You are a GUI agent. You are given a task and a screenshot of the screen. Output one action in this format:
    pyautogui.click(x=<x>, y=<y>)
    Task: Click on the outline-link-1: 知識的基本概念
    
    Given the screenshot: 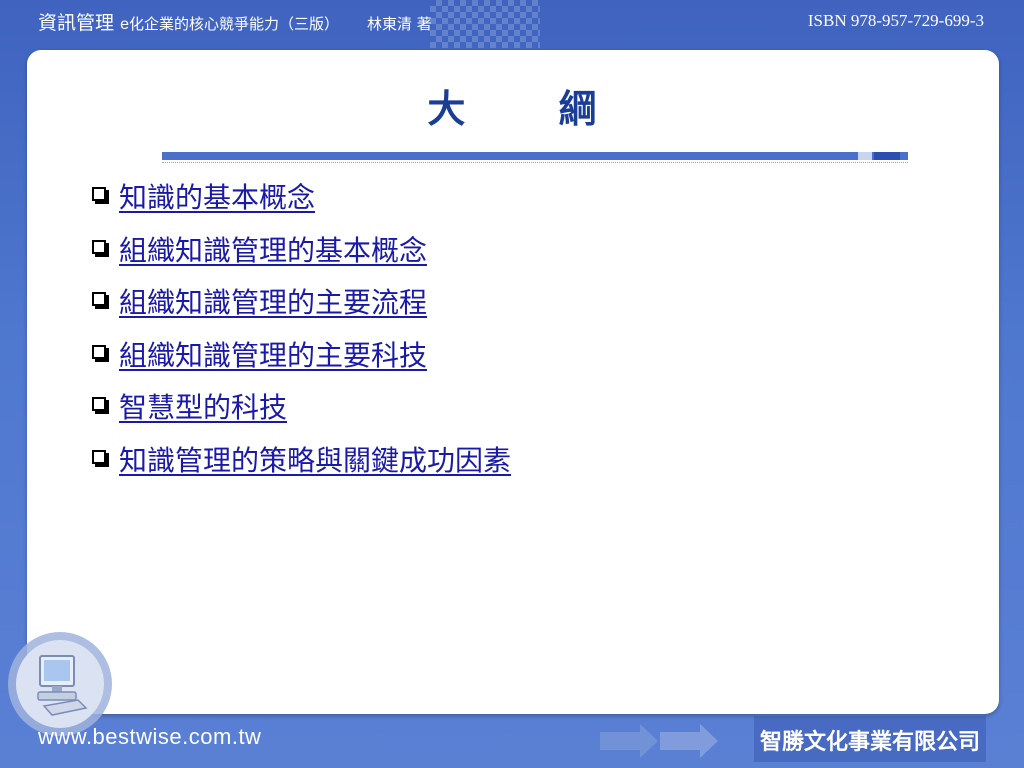 What is the action you would take?
    pyautogui.click(x=217, y=196)
    